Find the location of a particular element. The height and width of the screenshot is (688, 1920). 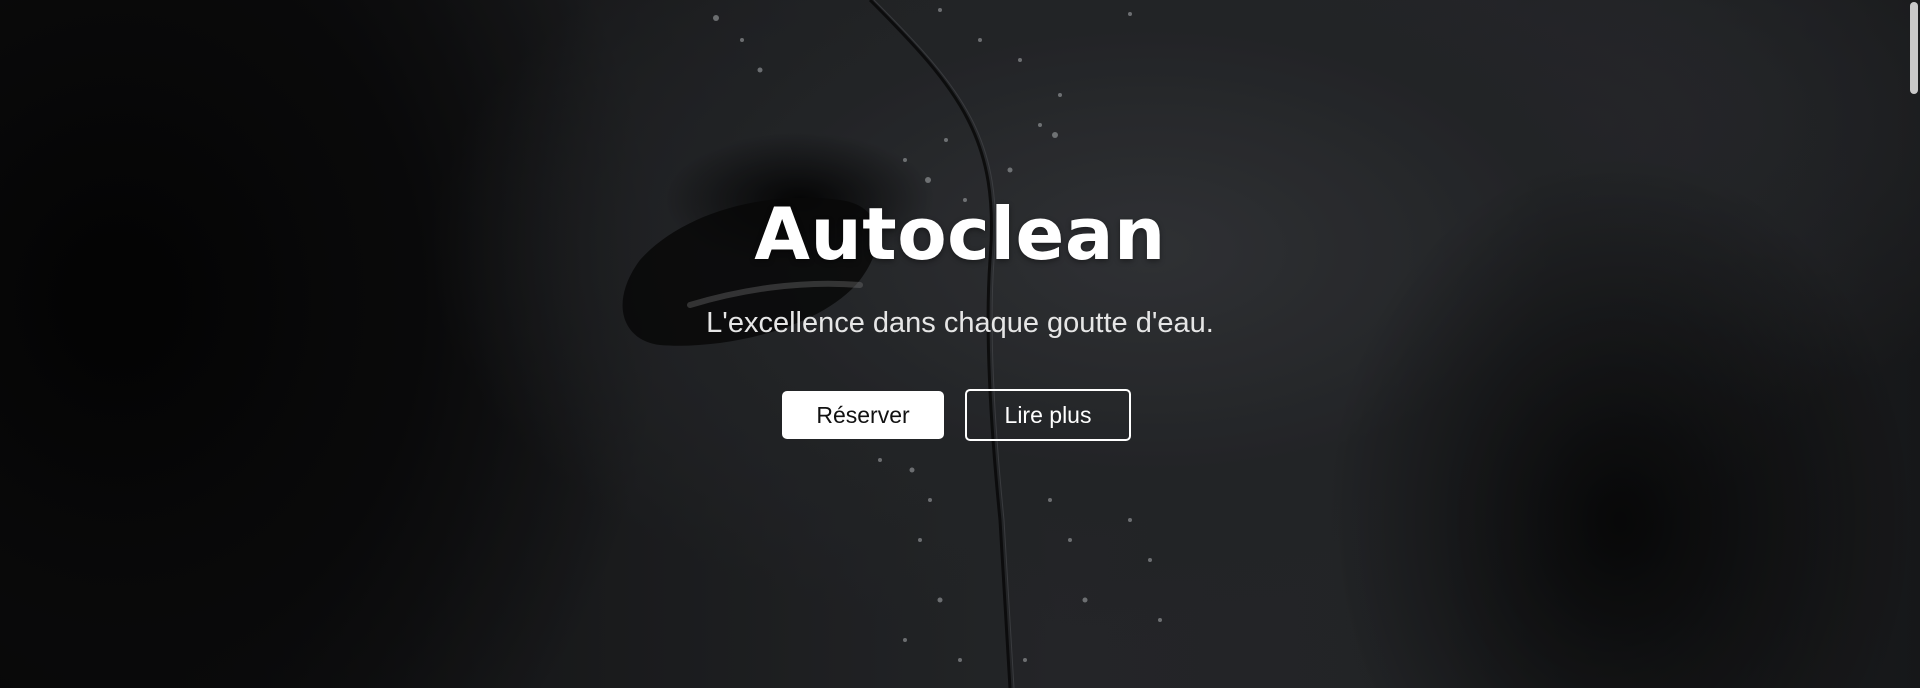

hero-title: Autoclean is located at coordinates (960, 234).